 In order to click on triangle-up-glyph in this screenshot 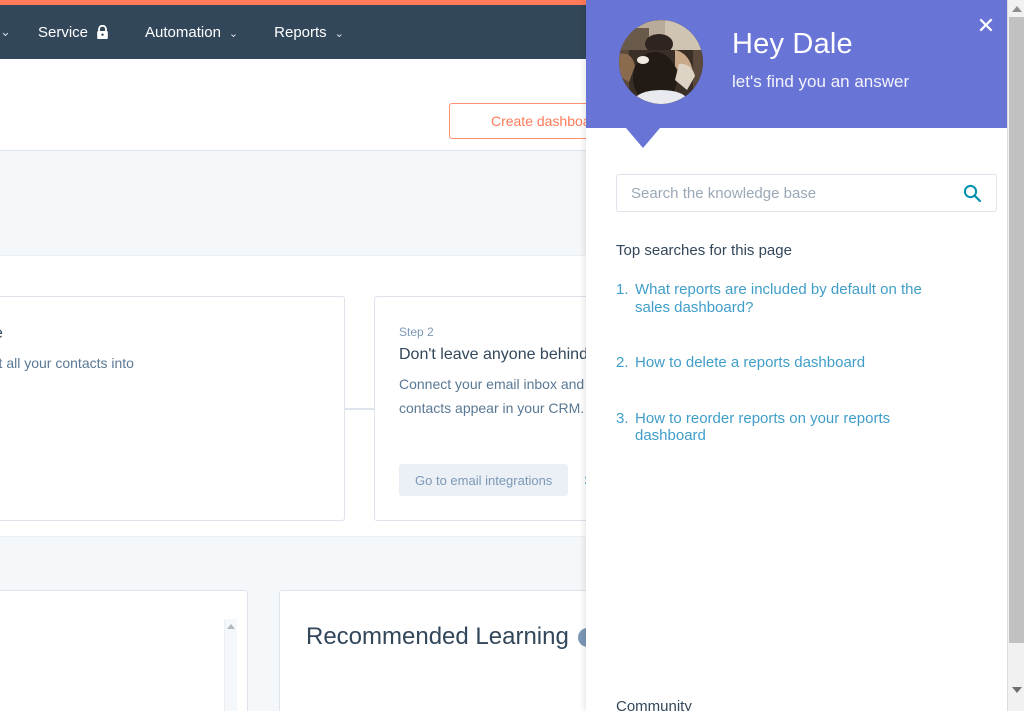, I will do `click(1016, 8)`.